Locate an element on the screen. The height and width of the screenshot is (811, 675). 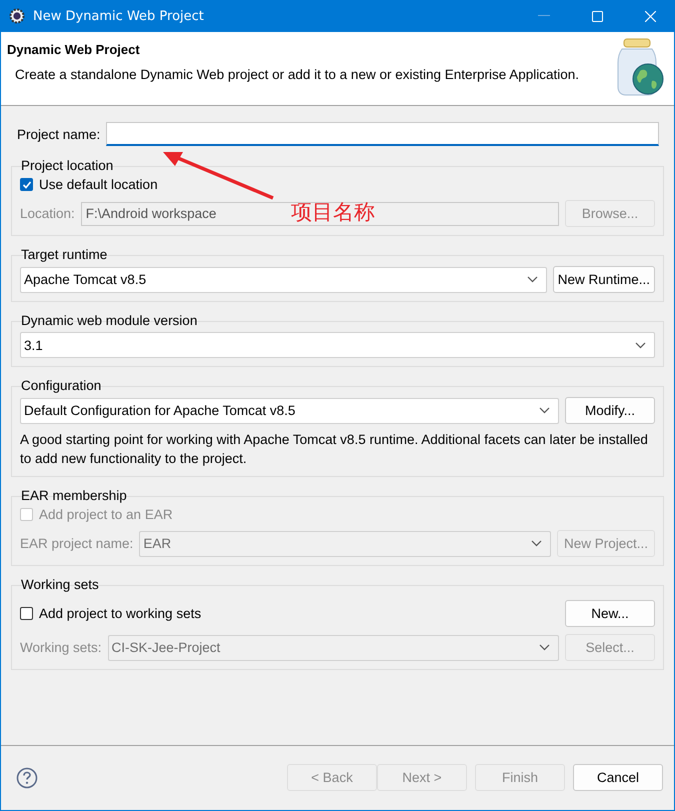
help-icon is located at coordinates (27, 777).